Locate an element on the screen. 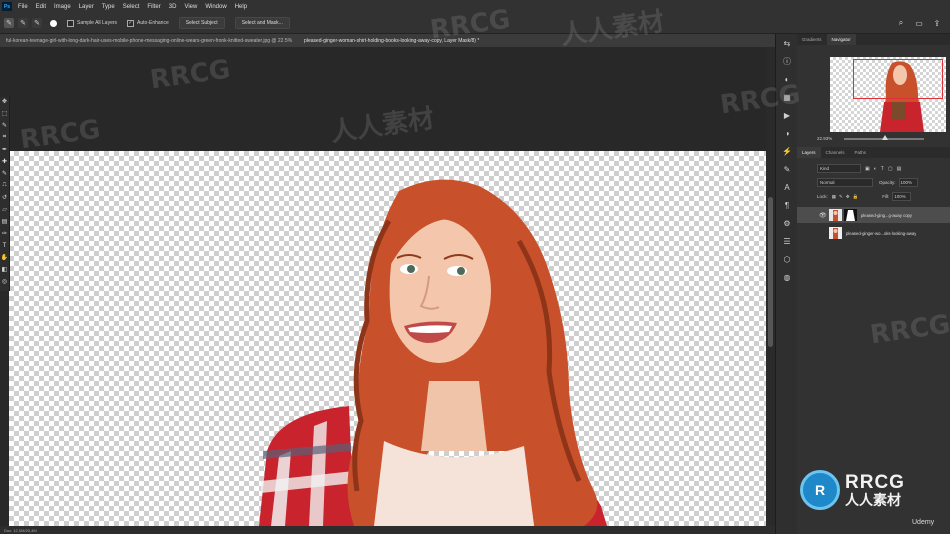 Image resolution: width=950 pixels, height=534 pixels. menu-3d: 3D is located at coordinates (173, 7).